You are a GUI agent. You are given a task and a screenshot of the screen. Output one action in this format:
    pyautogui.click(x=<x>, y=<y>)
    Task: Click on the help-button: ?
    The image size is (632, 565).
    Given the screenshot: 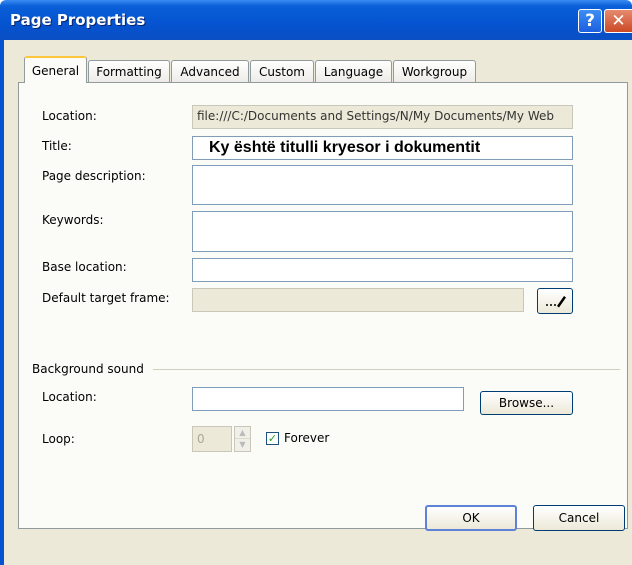 What is the action you would take?
    pyautogui.click(x=590, y=21)
    